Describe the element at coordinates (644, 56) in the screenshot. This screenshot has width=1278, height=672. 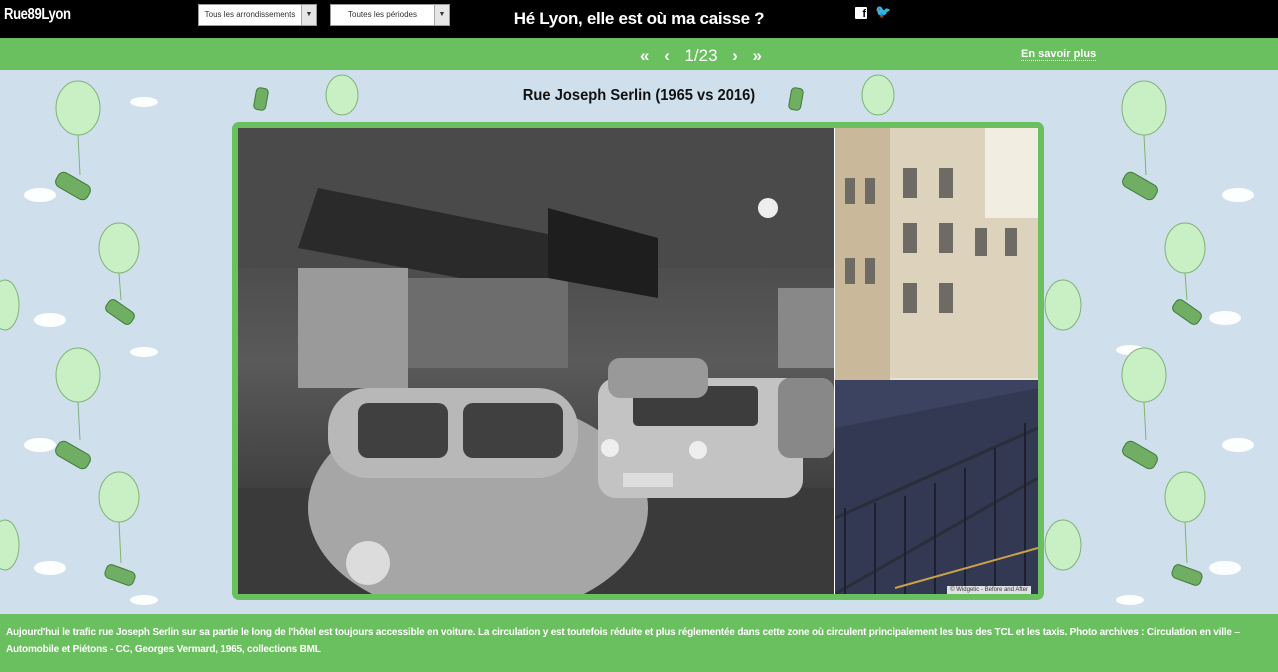
I see `first-page-button: «` at that location.